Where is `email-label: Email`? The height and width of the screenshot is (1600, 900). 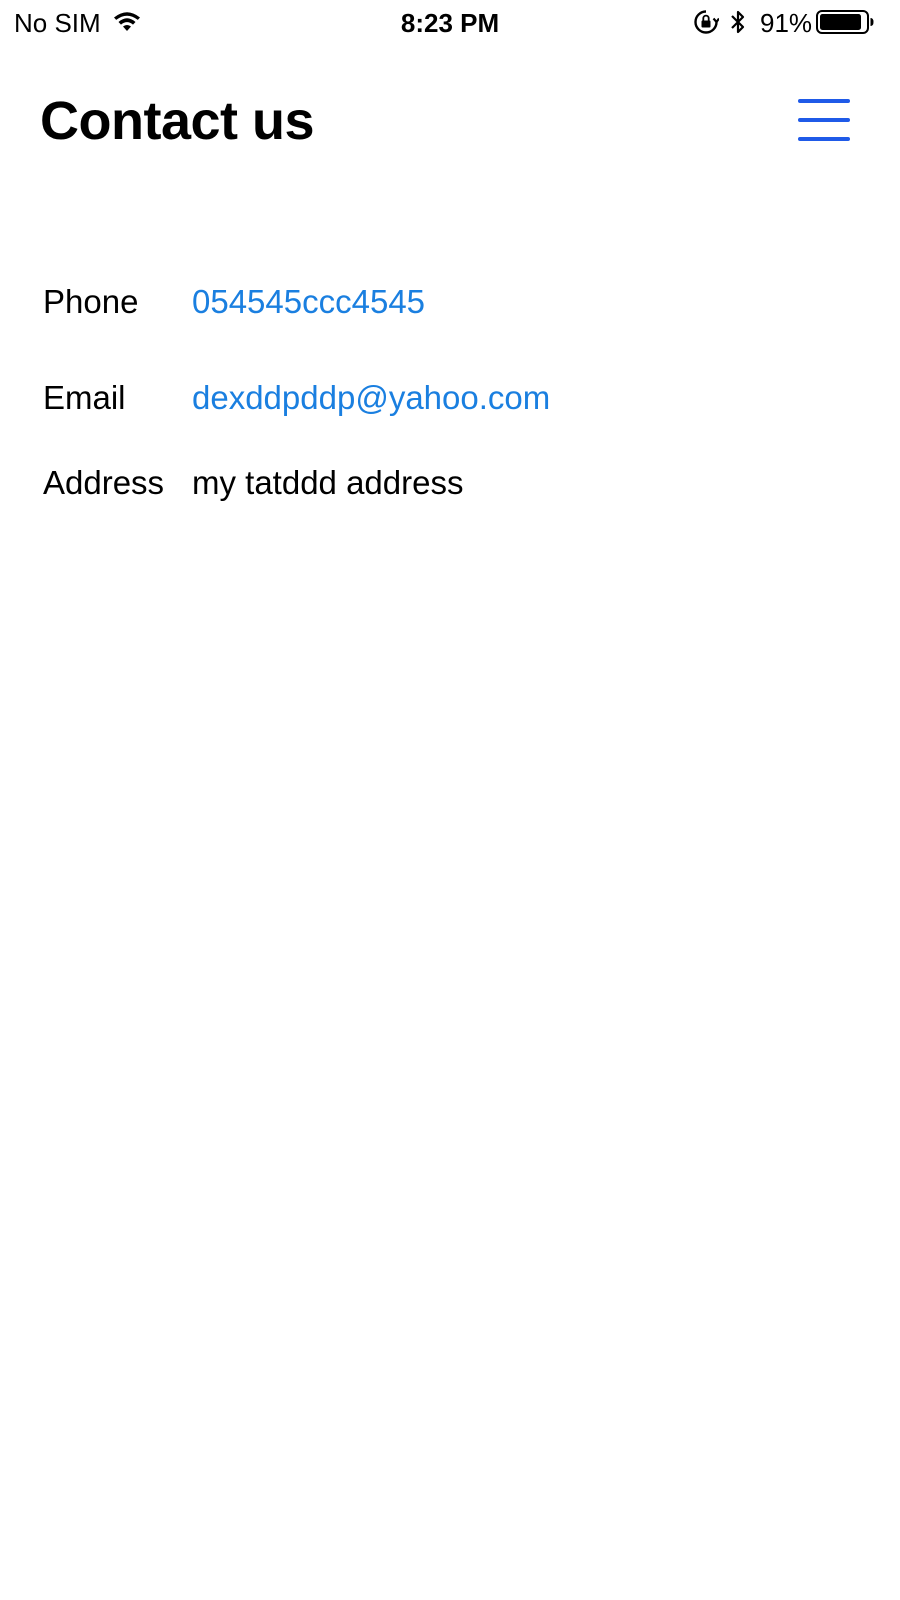
email-label: Email is located at coordinates (84, 397).